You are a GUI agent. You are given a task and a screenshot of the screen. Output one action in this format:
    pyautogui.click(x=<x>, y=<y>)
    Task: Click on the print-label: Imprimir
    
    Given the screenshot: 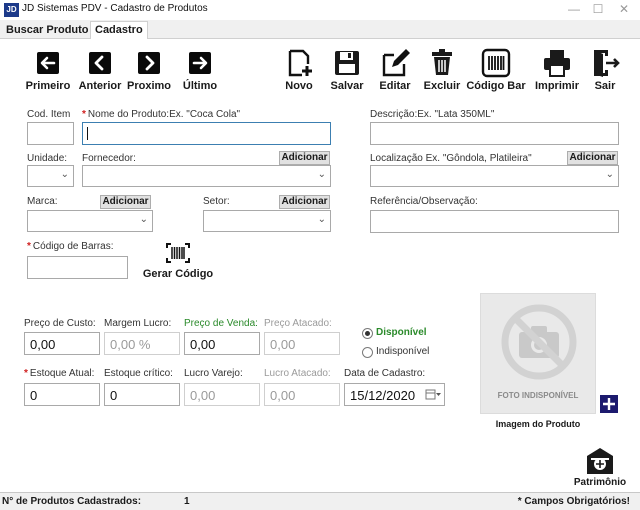 What is the action you would take?
    pyautogui.click(x=556, y=86)
    